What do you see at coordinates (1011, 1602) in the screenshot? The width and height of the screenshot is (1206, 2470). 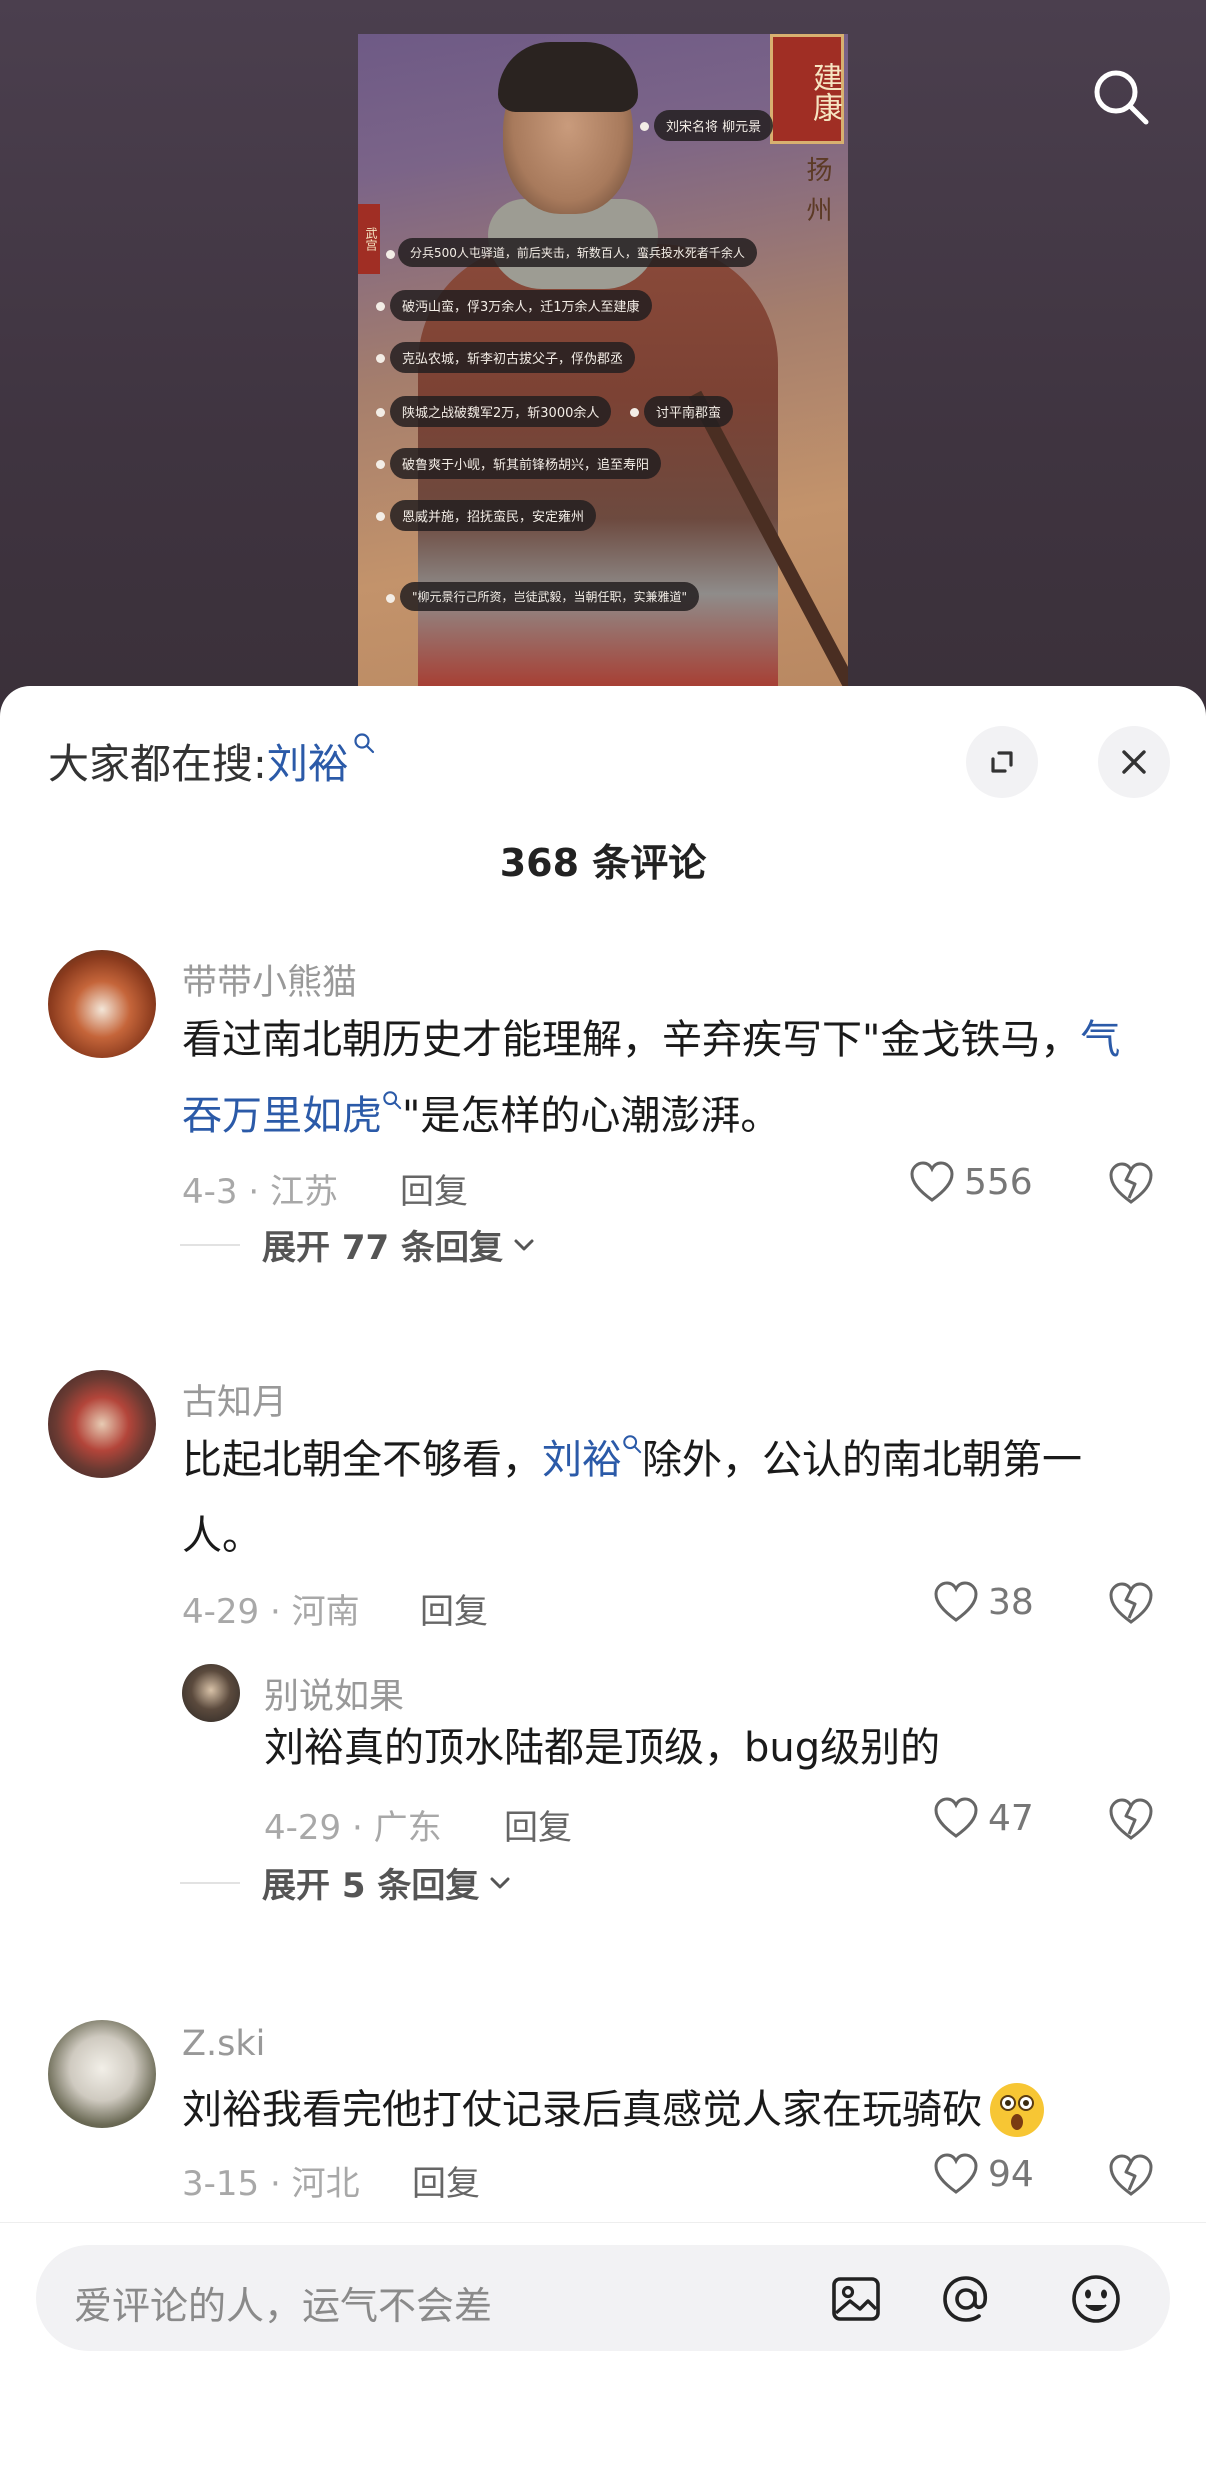 I see `like-count: 38` at bounding box center [1011, 1602].